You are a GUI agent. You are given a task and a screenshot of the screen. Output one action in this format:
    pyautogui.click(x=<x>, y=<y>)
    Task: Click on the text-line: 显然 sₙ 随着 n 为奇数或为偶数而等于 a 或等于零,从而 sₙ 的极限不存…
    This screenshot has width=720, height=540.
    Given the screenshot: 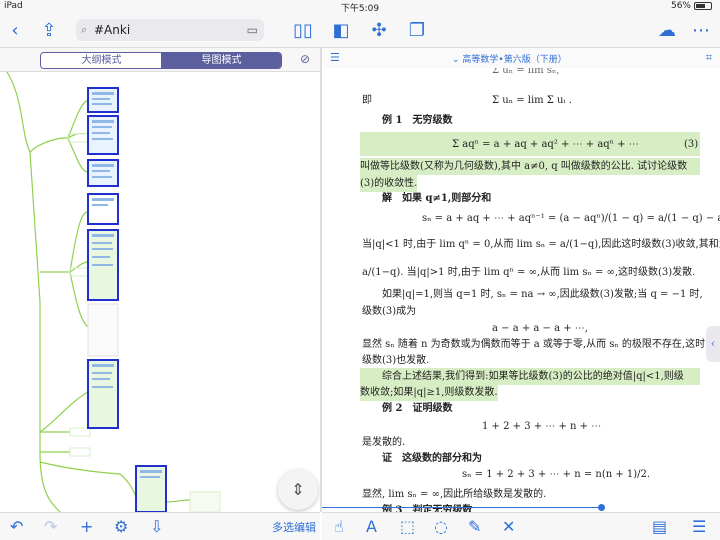 What is the action you would take?
    pyautogui.click(x=534, y=344)
    